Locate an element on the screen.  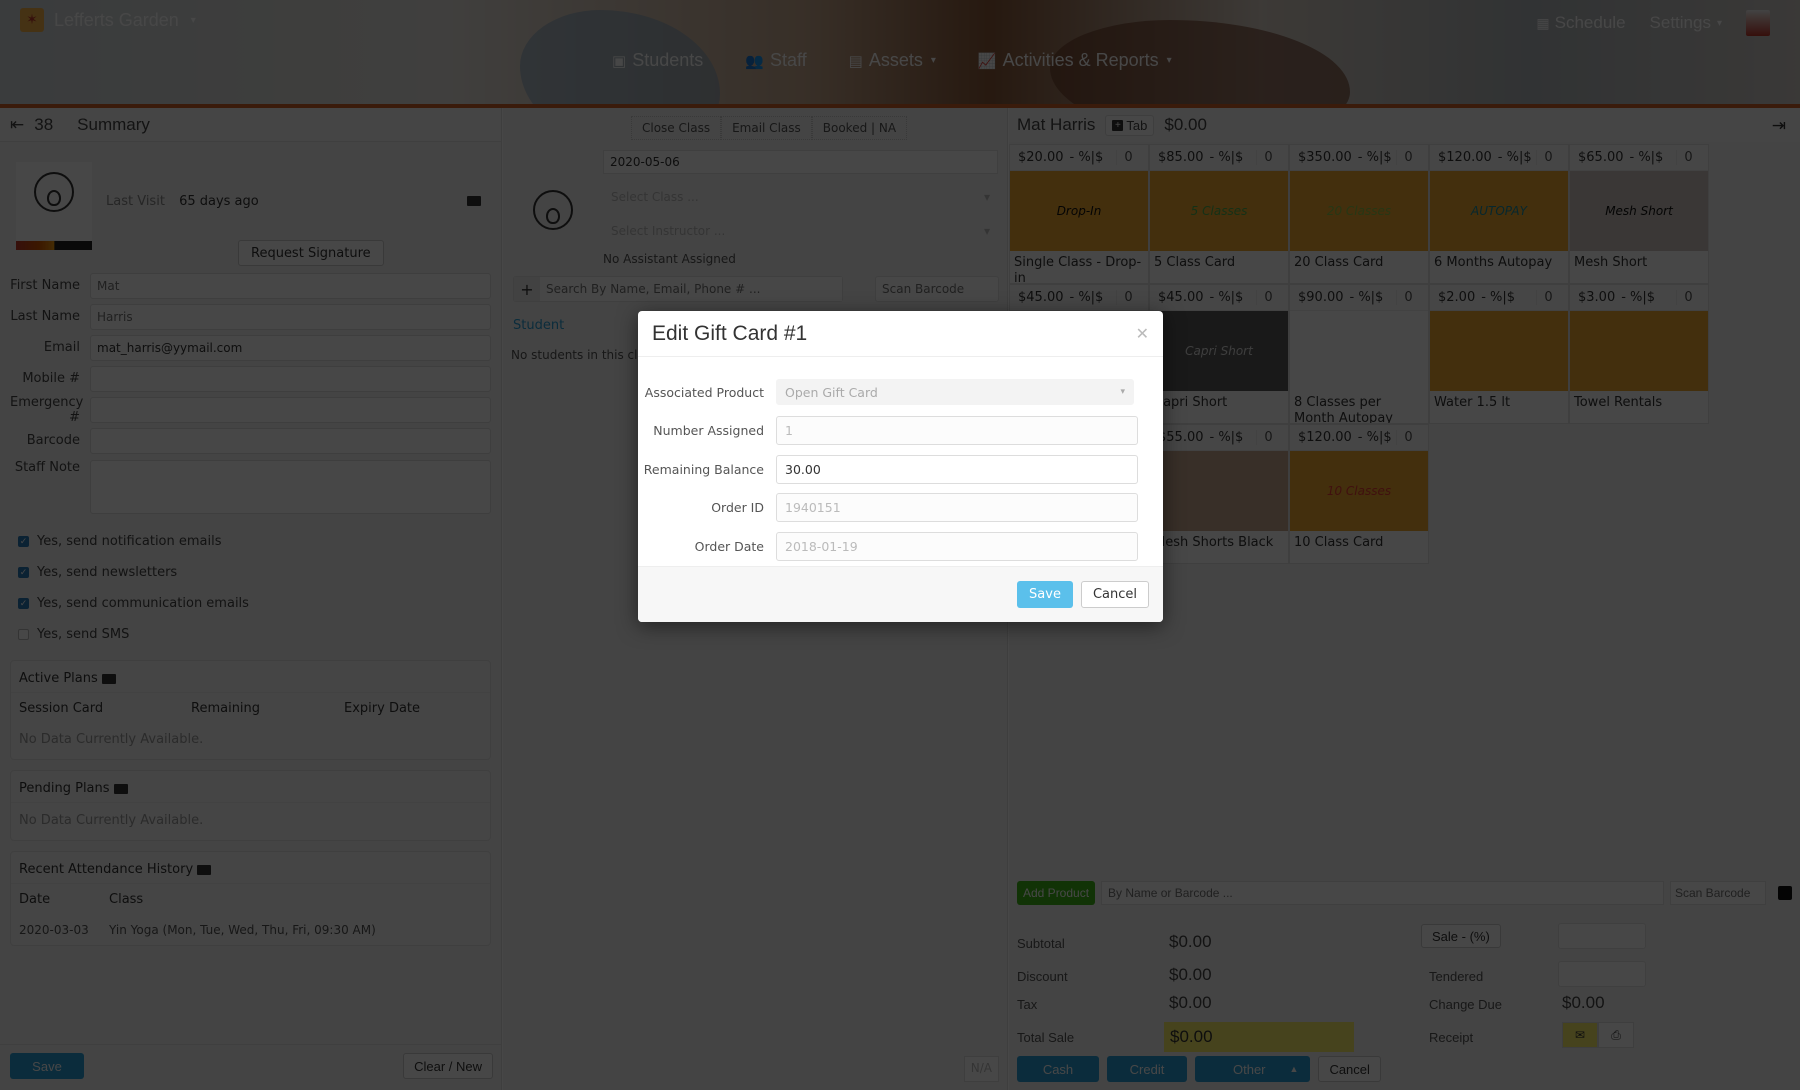
cancel-button: Cancel is located at coordinates (1114, 594).